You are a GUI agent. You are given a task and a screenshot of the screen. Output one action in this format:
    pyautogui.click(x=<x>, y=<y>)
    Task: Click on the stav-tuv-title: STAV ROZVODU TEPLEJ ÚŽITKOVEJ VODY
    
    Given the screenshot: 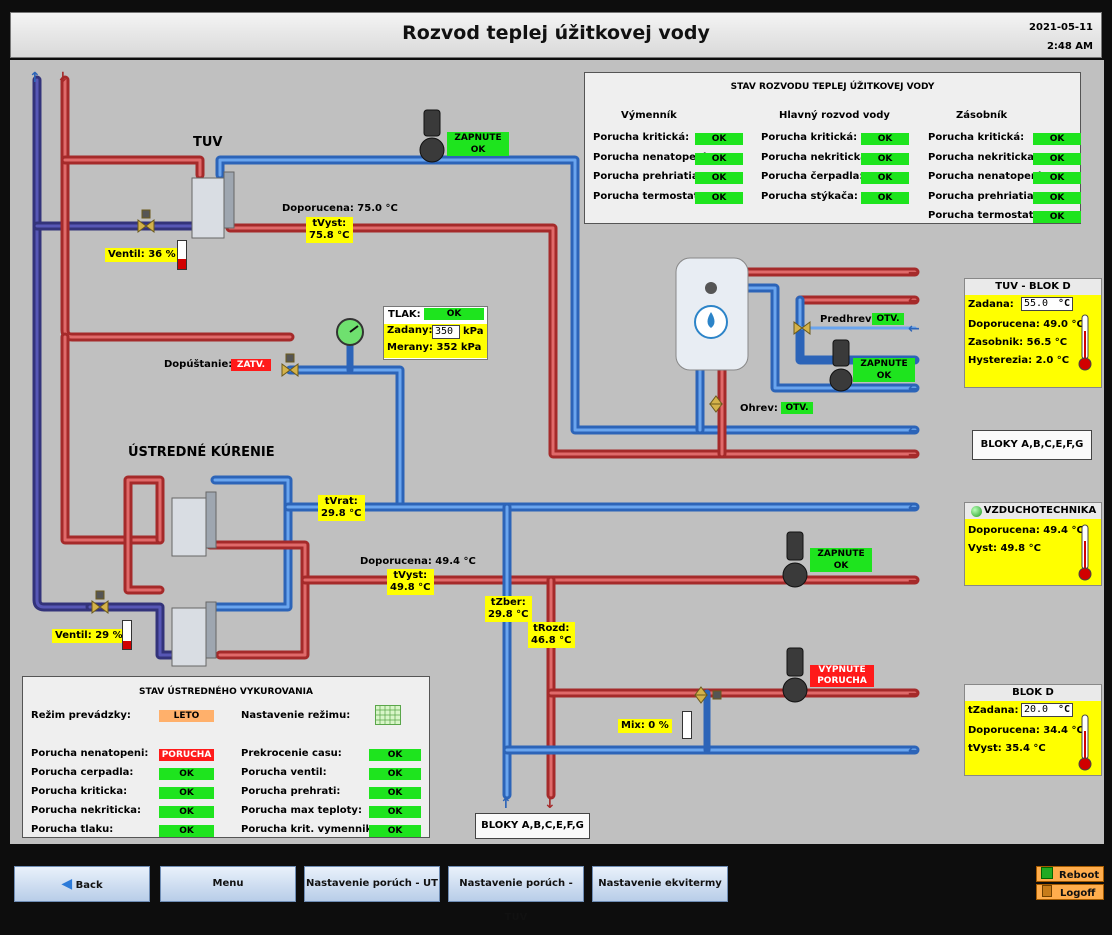 What is the action you would take?
    pyautogui.click(x=832, y=87)
    